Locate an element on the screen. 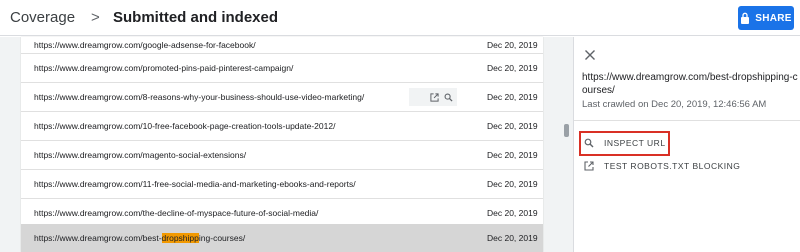 The width and height of the screenshot is (800, 252). test-robots-button: TEST ROBOTS.TXT BLOCKING is located at coordinates (662, 166).